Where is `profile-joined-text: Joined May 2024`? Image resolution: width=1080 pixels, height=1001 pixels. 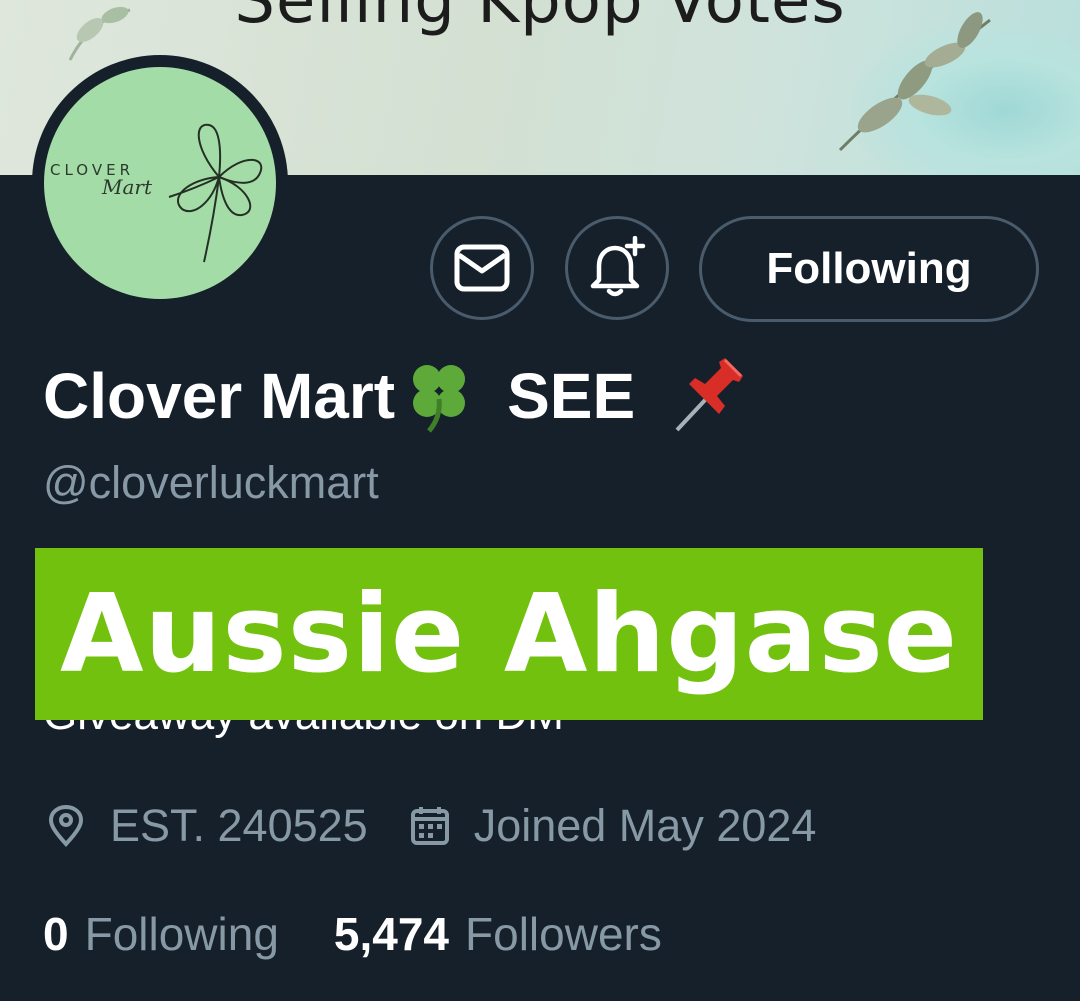 profile-joined-text: Joined May 2024 is located at coordinates (645, 825).